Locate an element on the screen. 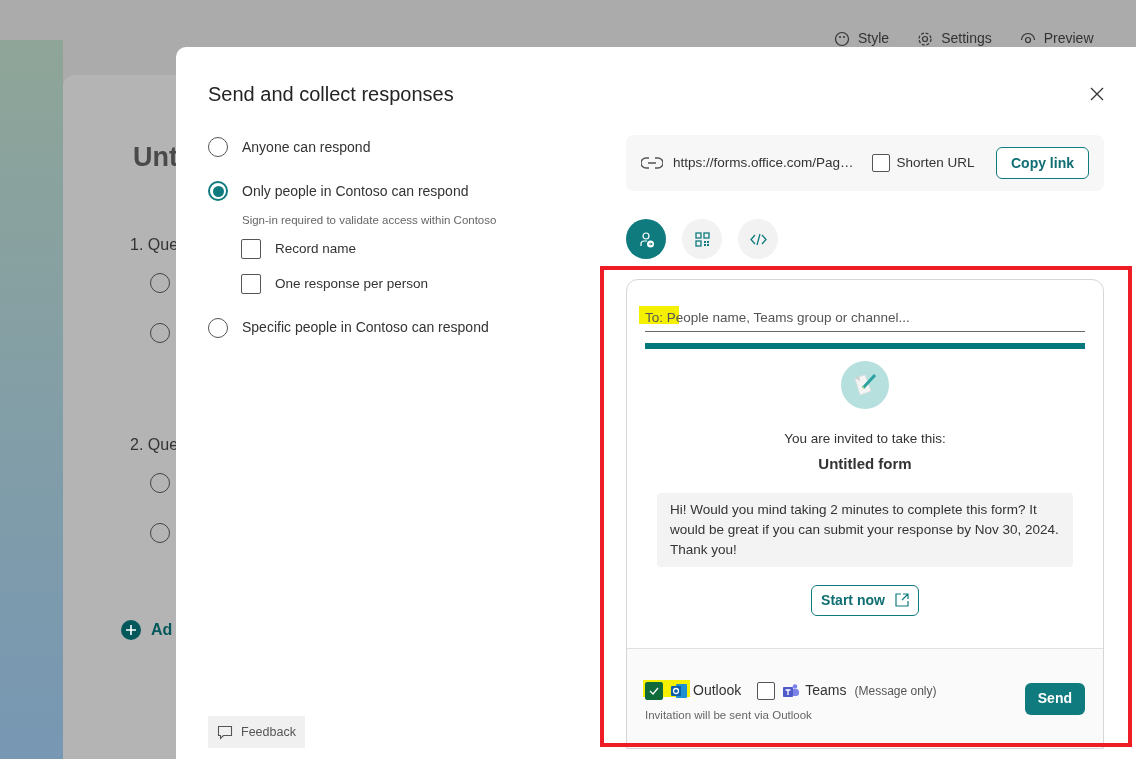 The height and width of the screenshot is (759, 1136). send-button: Send is located at coordinates (1054, 698).